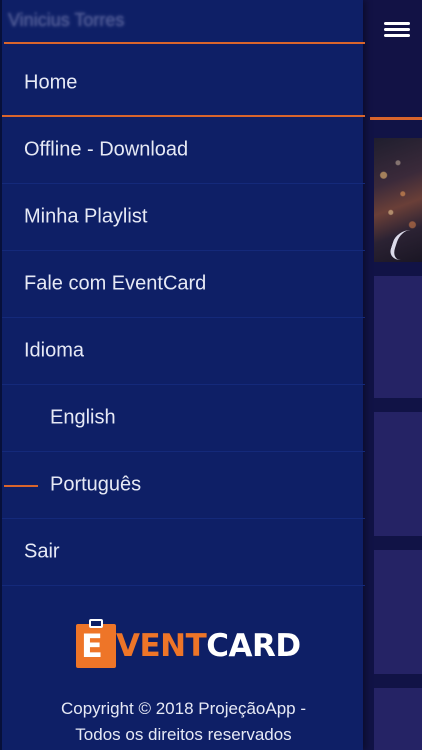 The height and width of the screenshot is (750, 422). I want to click on logo-mark: E, so click(96, 643).